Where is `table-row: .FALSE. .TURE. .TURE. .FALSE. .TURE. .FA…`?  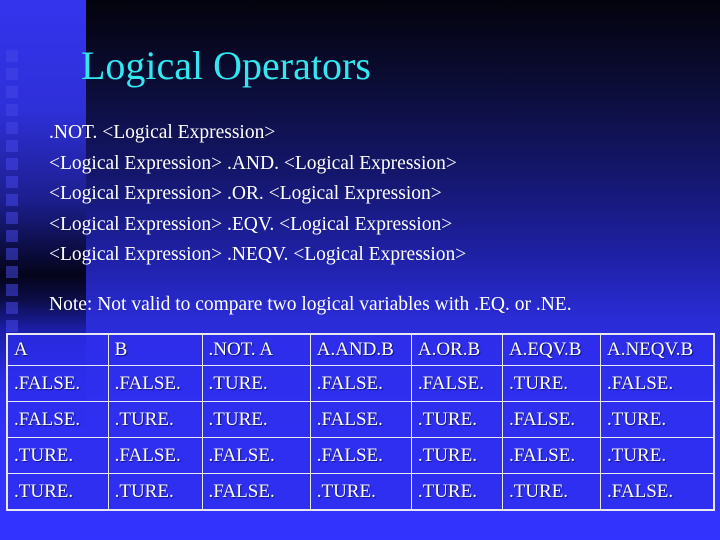 table-row: .FALSE. .TURE. .TURE. .FALSE. .TURE. .FA… is located at coordinates (360, 419).